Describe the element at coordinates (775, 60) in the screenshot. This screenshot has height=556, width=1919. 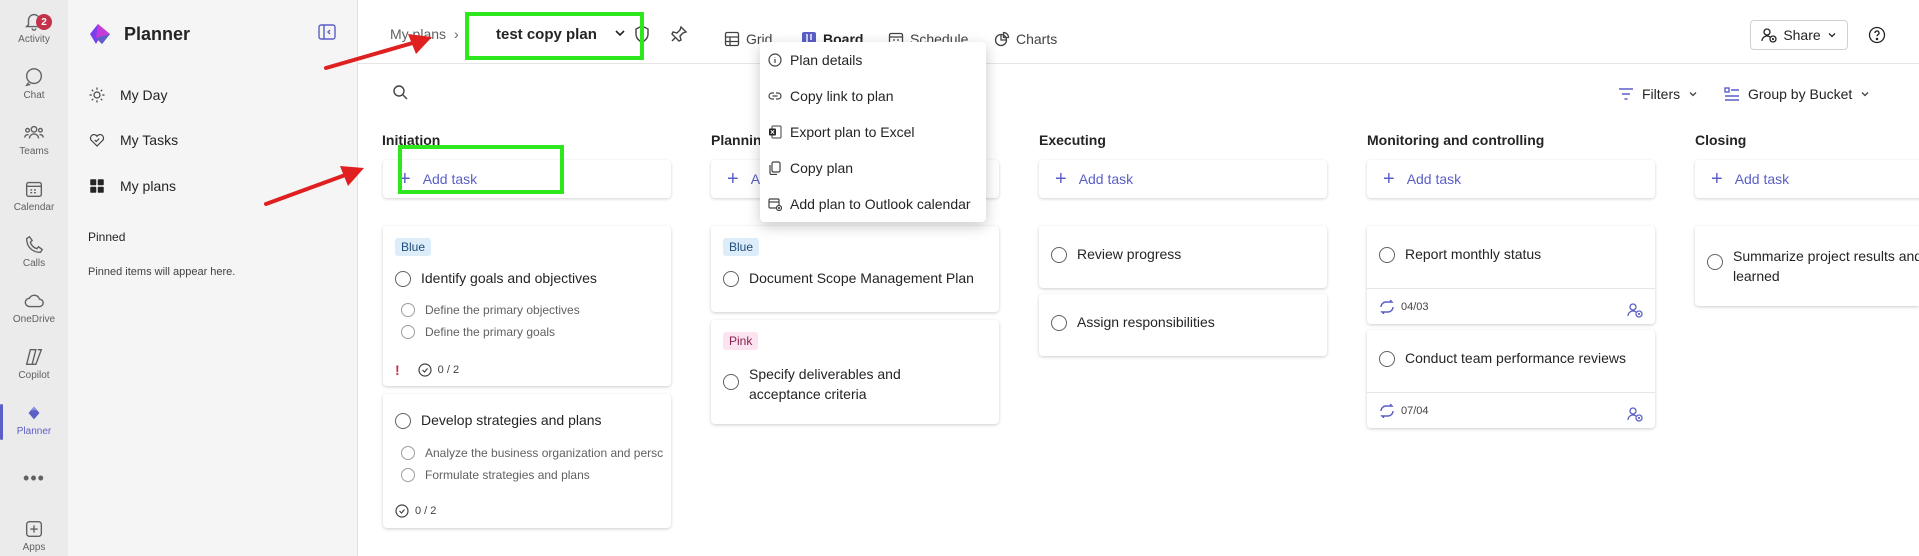
I see `info-icon` at that location.